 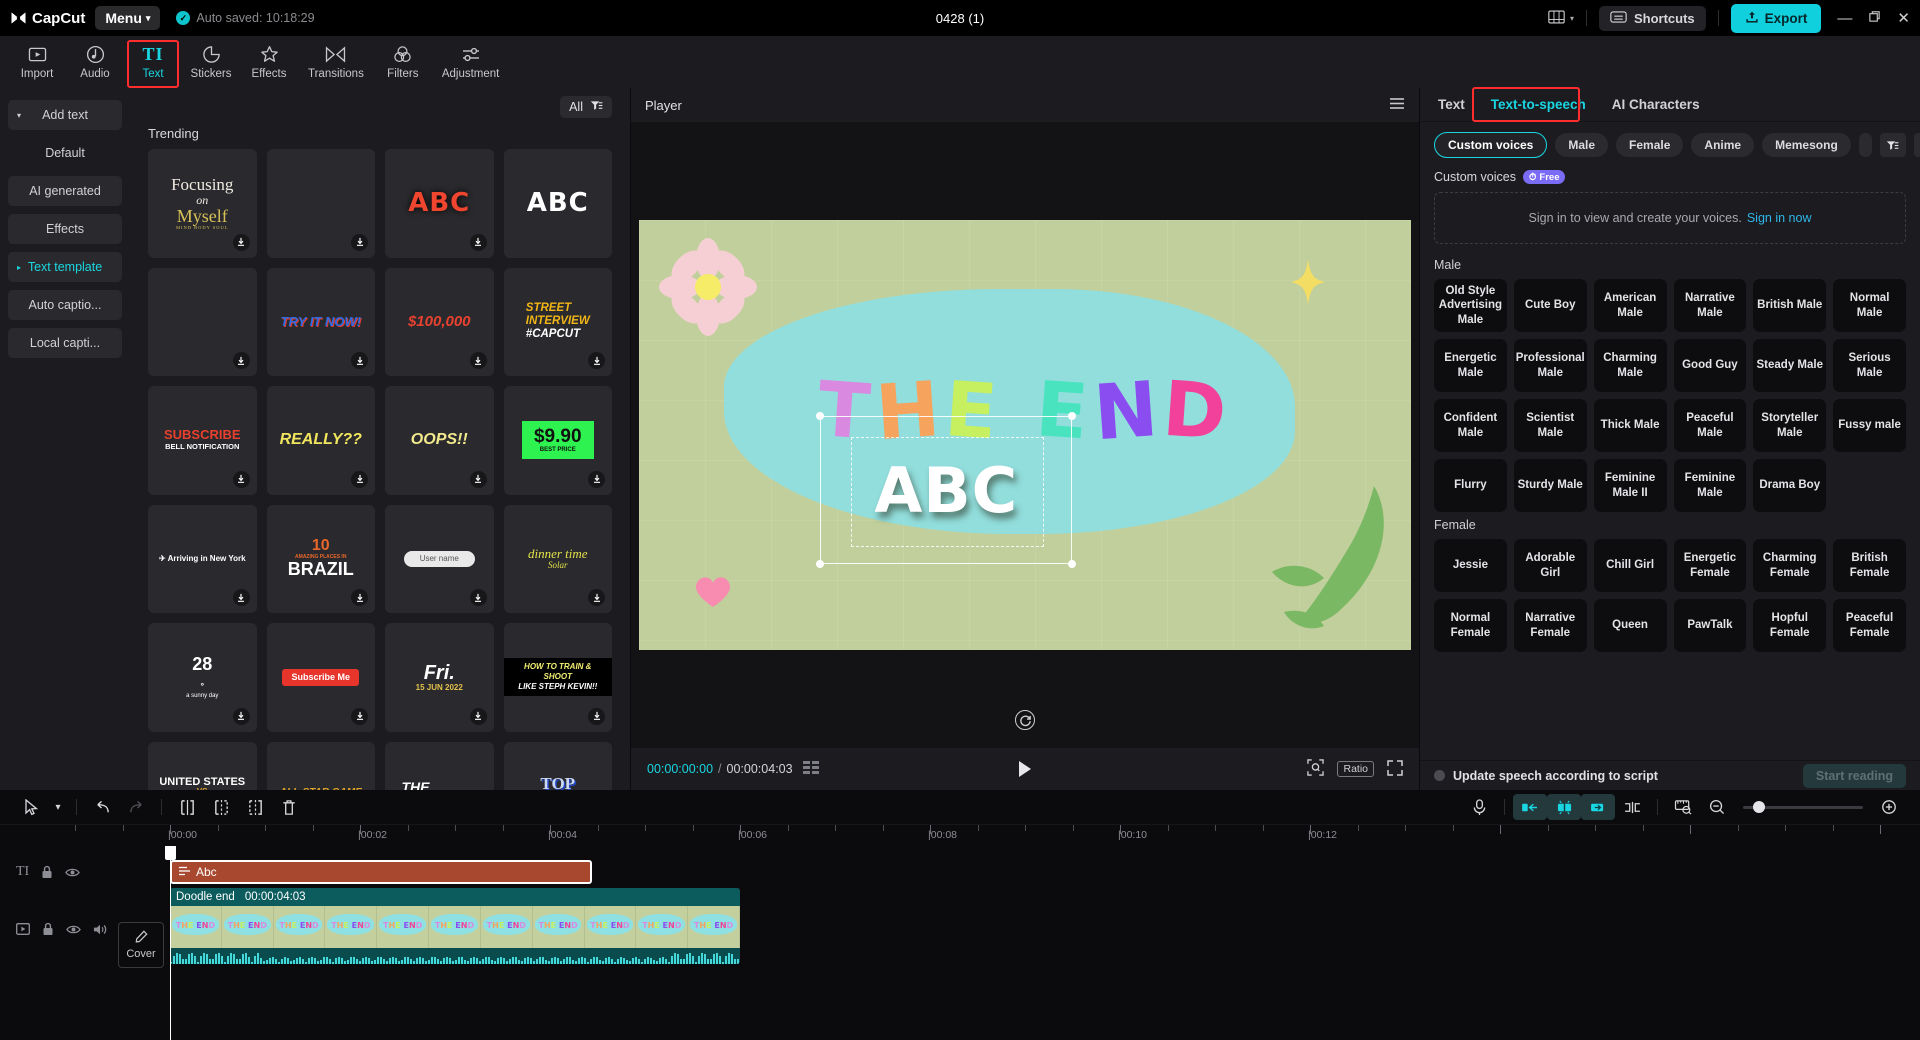 I want to click on trim-end-button, so click(x=255, y=807).